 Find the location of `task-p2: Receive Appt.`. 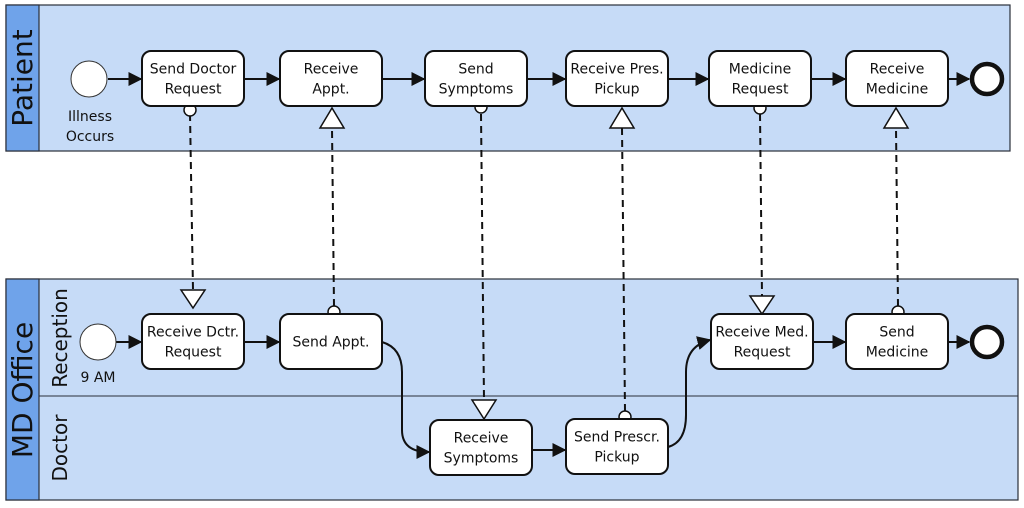

task-p2: Receive Appt. is located at coordinates (331, 78).